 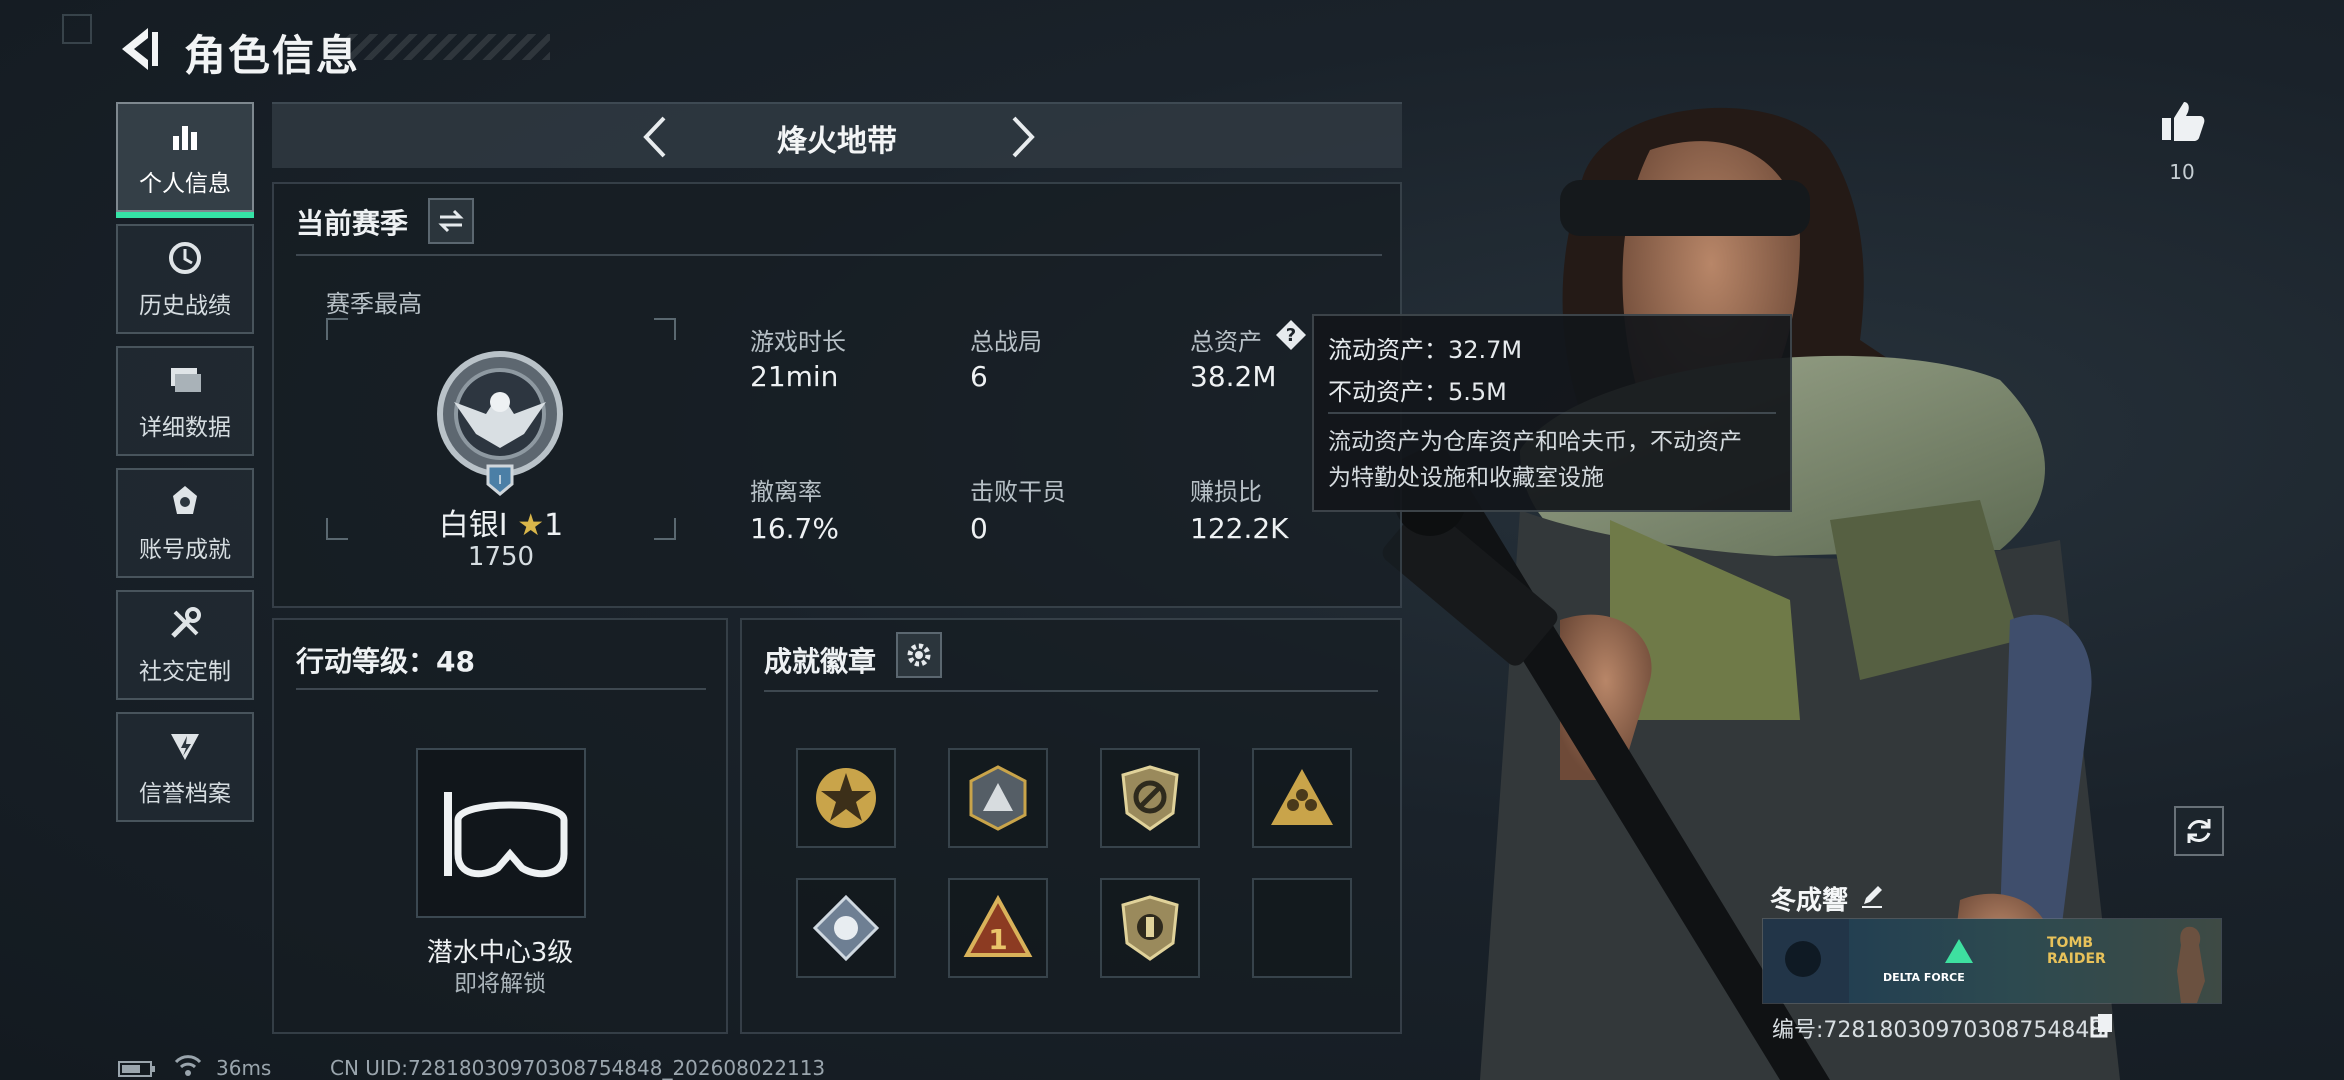 I want to click on edit-name-button, so click(x=1872, y=896).